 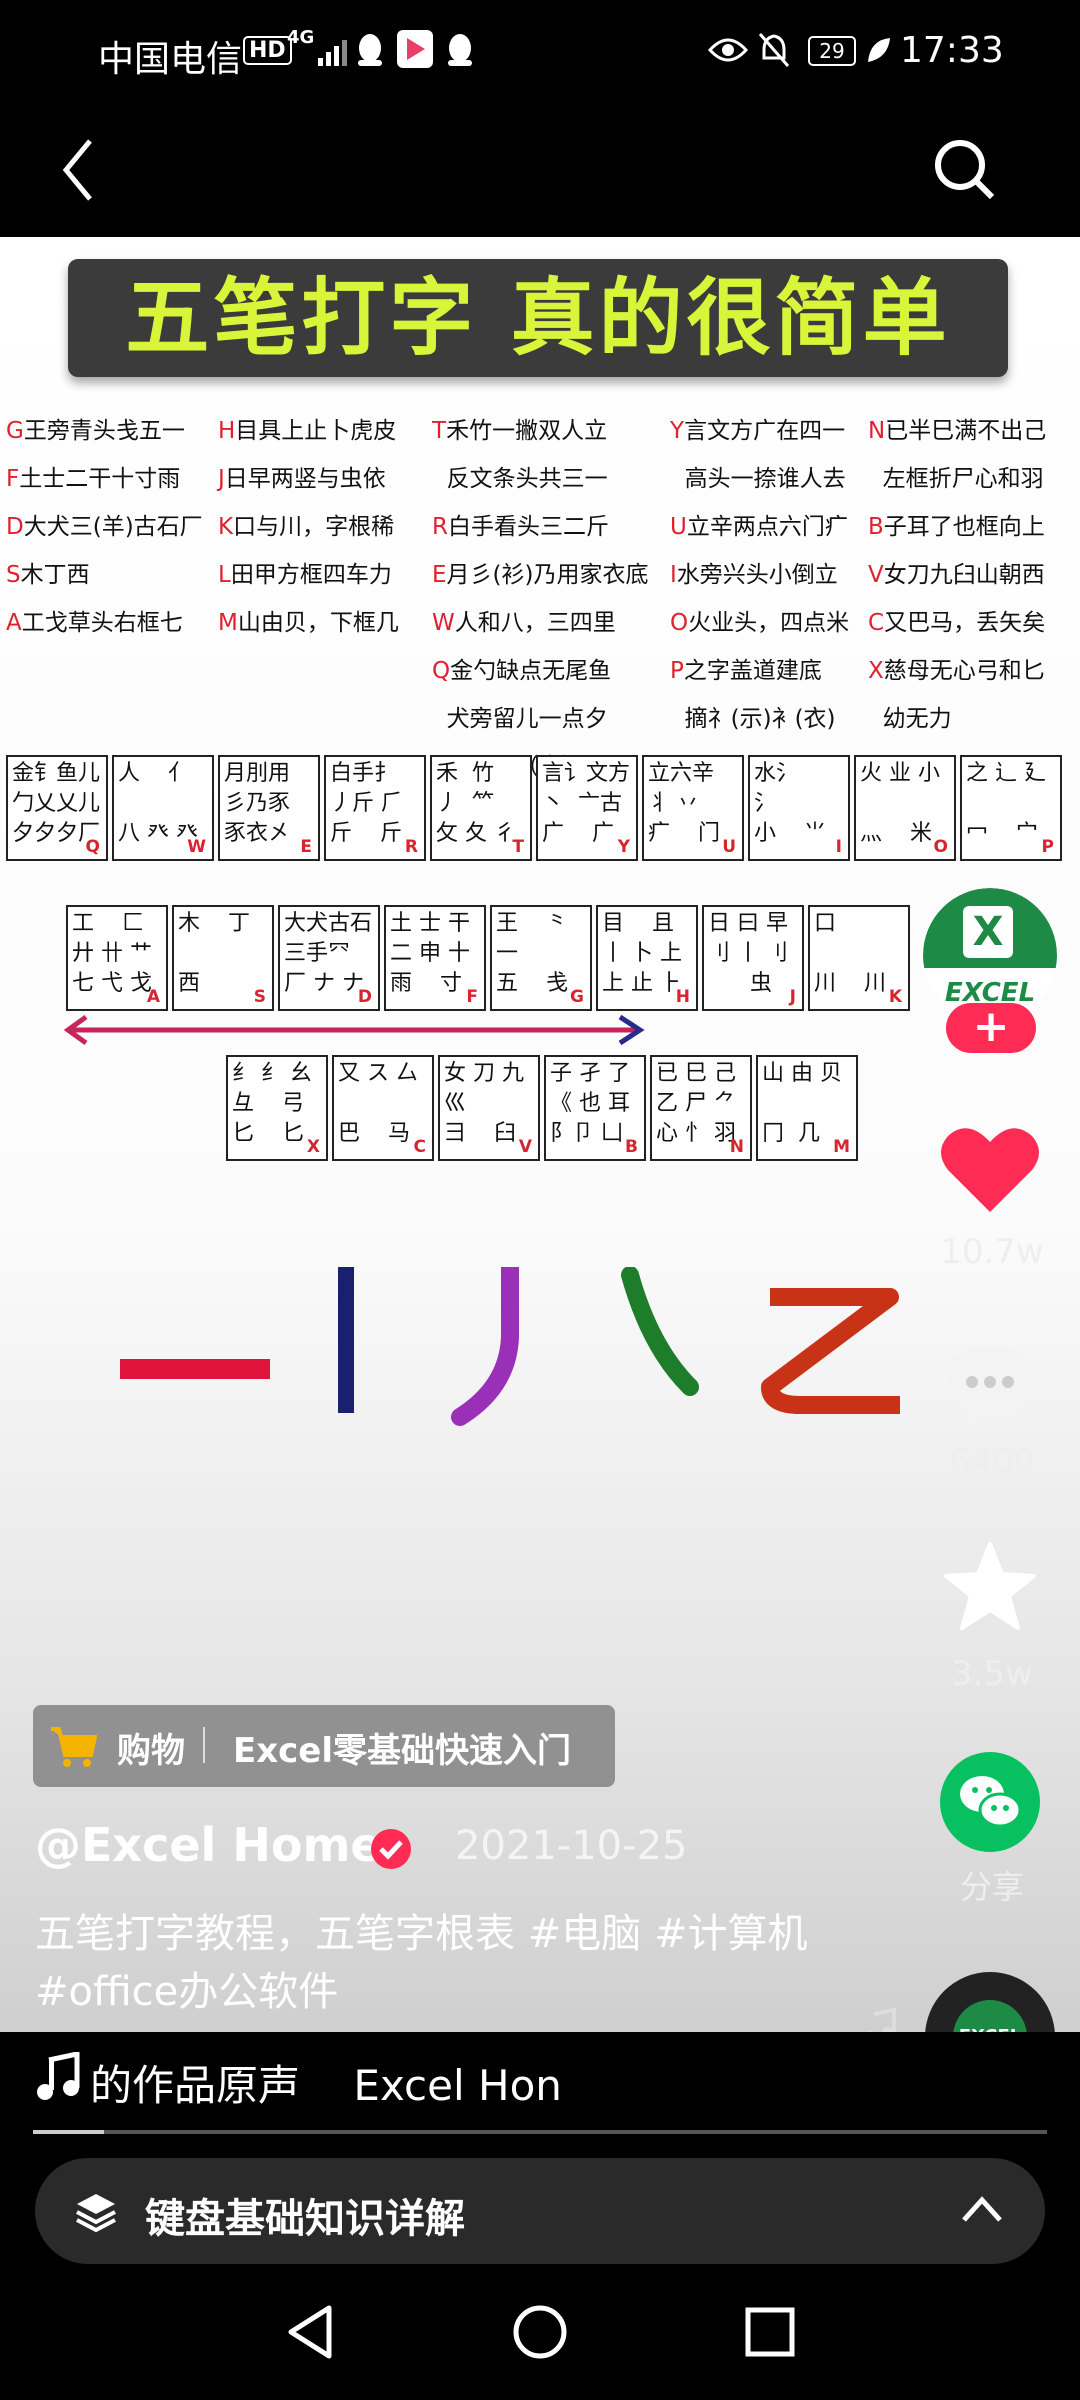 What do you see at coordinates (1047, 847) in the screenshot?
I see `key-letter: P` at bounding box center [1047, 847].